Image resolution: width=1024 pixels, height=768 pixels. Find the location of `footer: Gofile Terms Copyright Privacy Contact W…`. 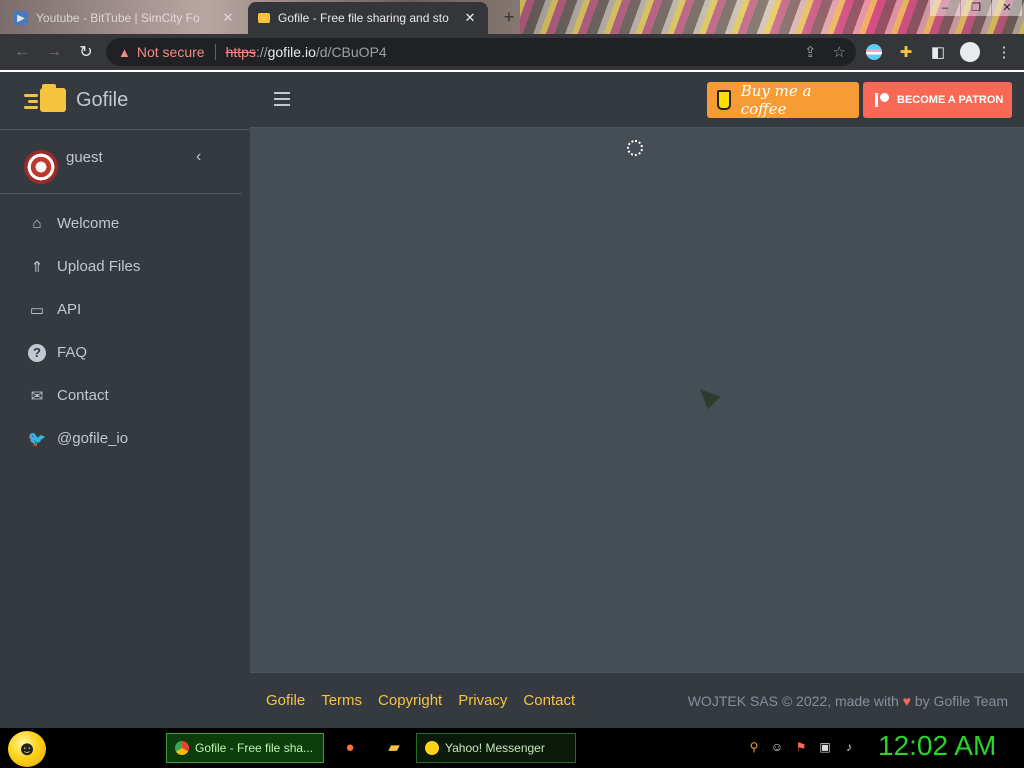

footer: Gofile Terms Copyright Privacy Contact W… is located at coordinates (637, 700).